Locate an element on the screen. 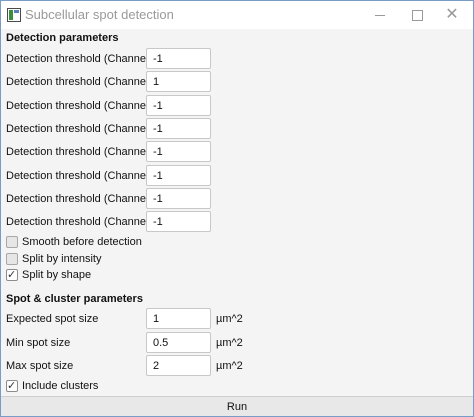 The image size is (474, 417). threshold-label-channel-2: Detection threshold (Channel 2) is located at coordinates (84, 82).